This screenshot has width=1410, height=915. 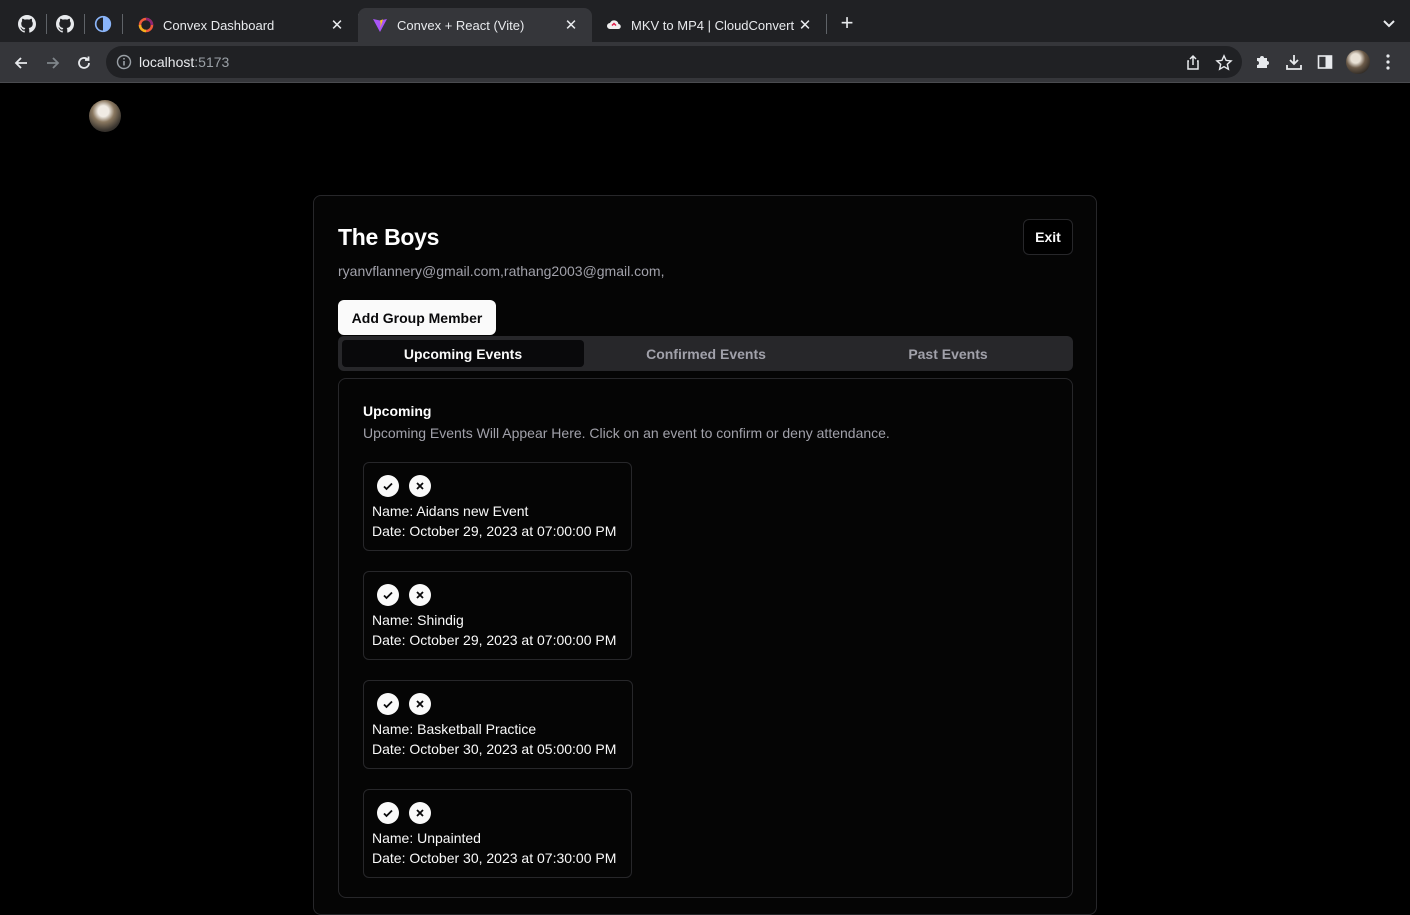 I want to click on add-group-member-button: Add Group Member, so click(x=417, y=317).